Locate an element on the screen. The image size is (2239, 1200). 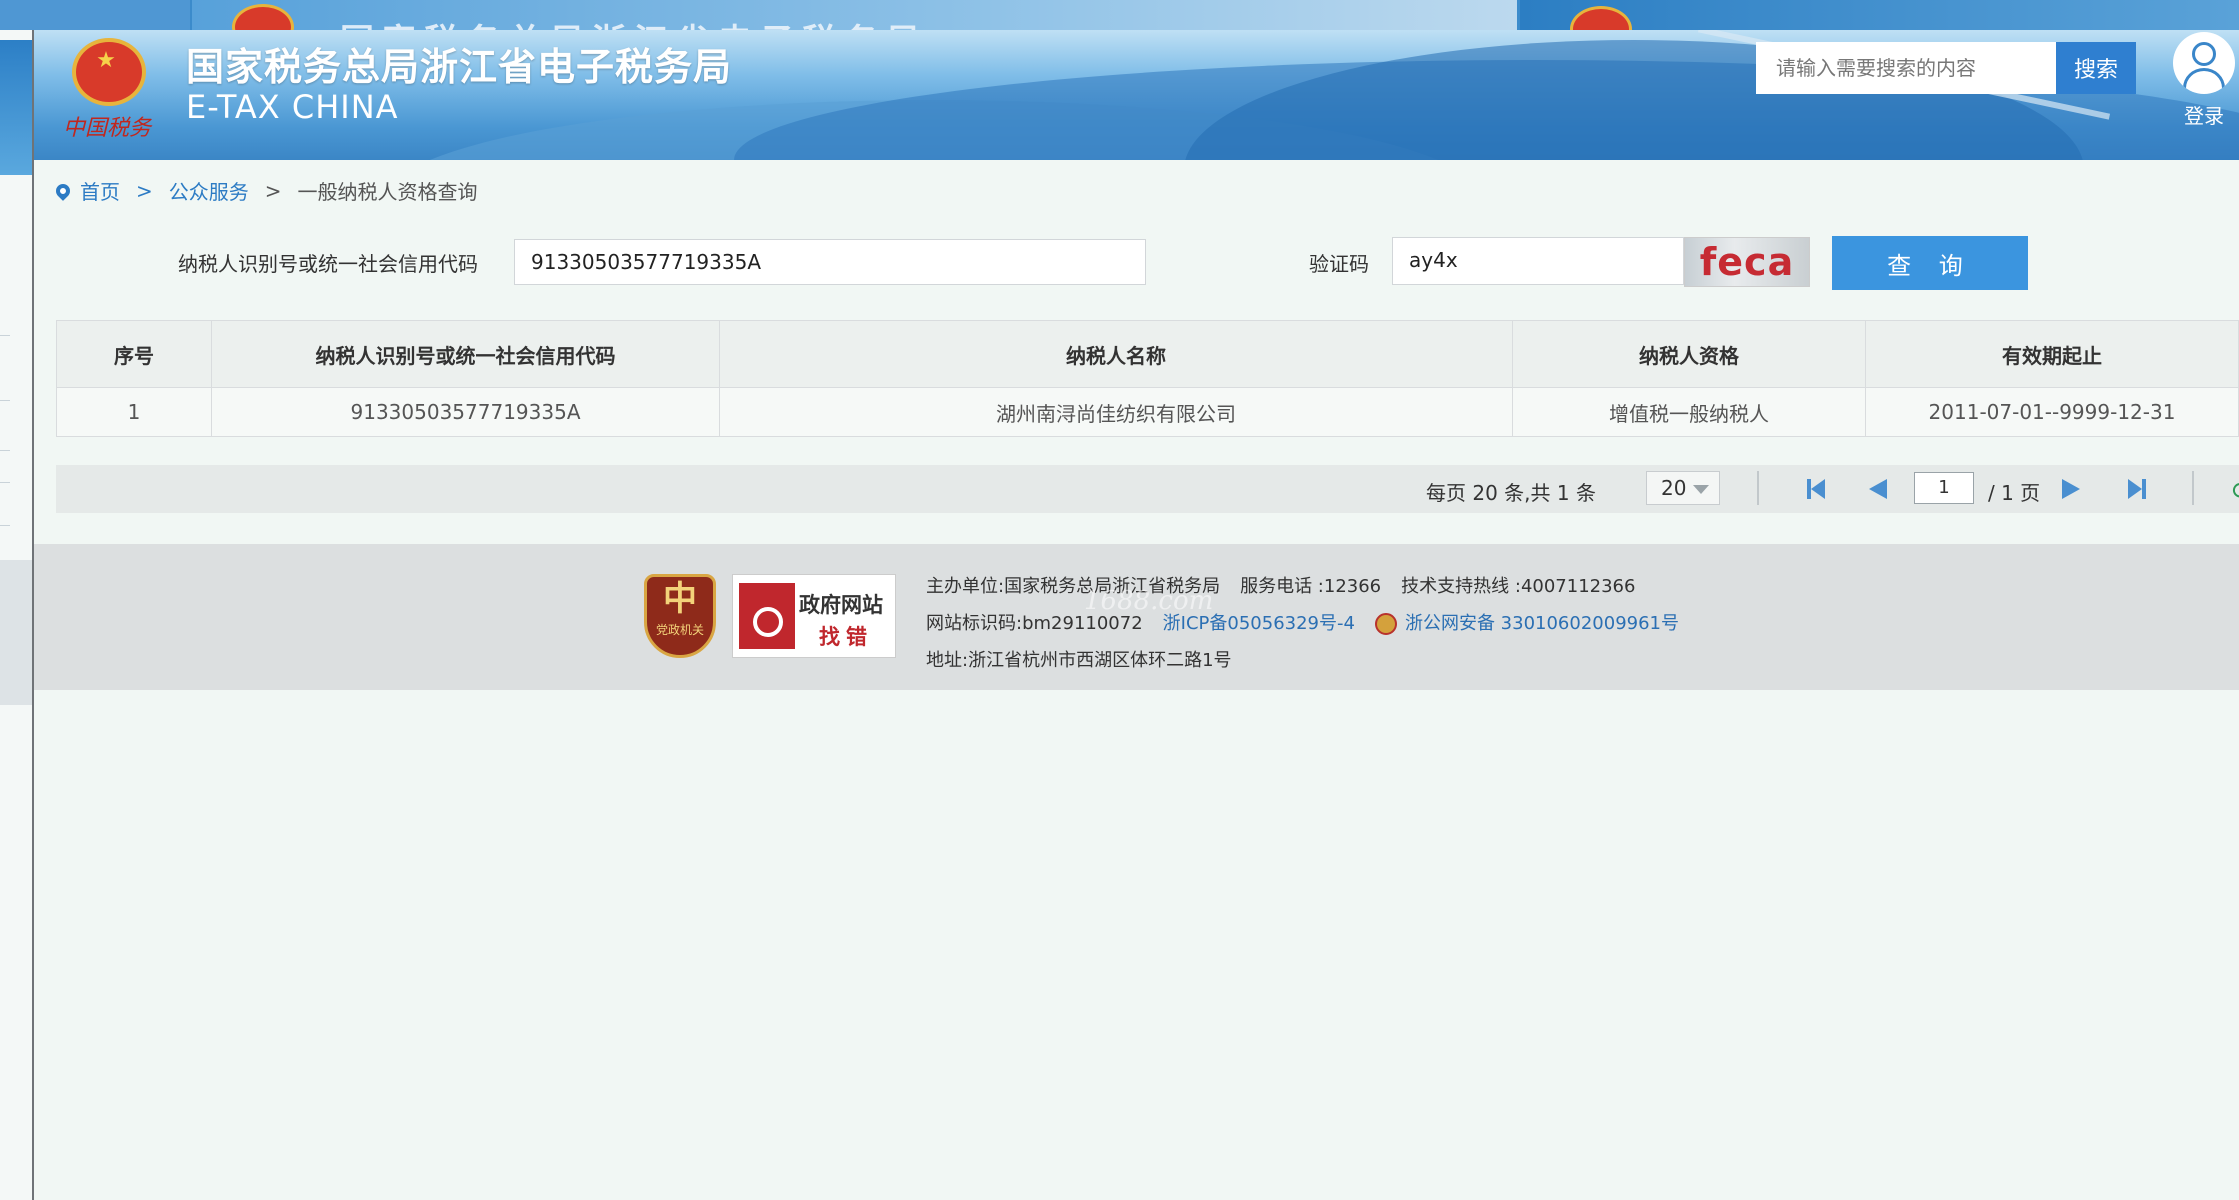
column-header-taxpayer-id: 纳税人识别号或统一社会信用代码 is located at coordinates (465, 354).